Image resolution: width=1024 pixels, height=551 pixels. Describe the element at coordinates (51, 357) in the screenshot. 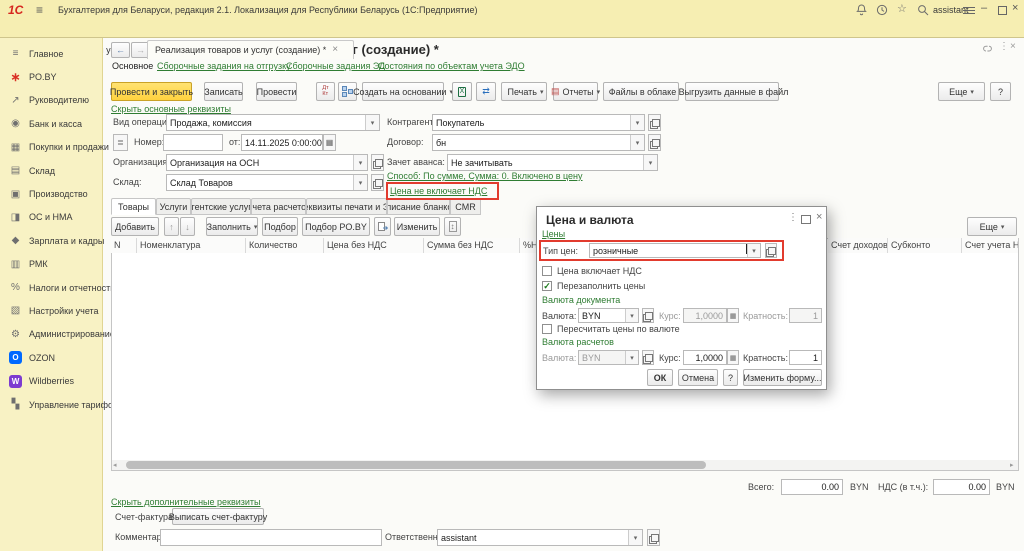

I see `sidebar-item-ozon: O OZON` at that location.